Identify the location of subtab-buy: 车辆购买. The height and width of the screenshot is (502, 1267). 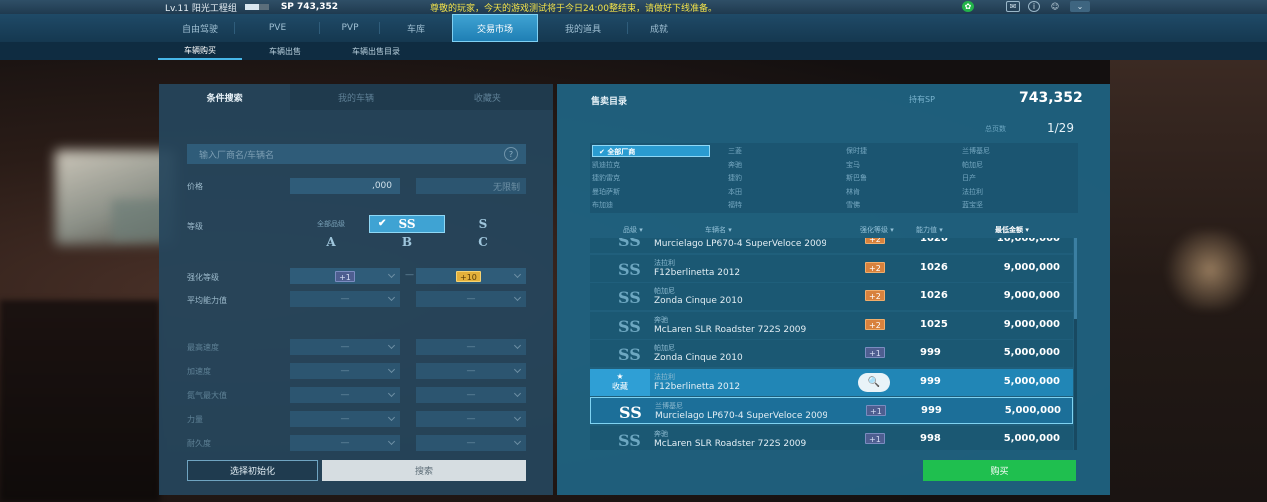
(200, 51).